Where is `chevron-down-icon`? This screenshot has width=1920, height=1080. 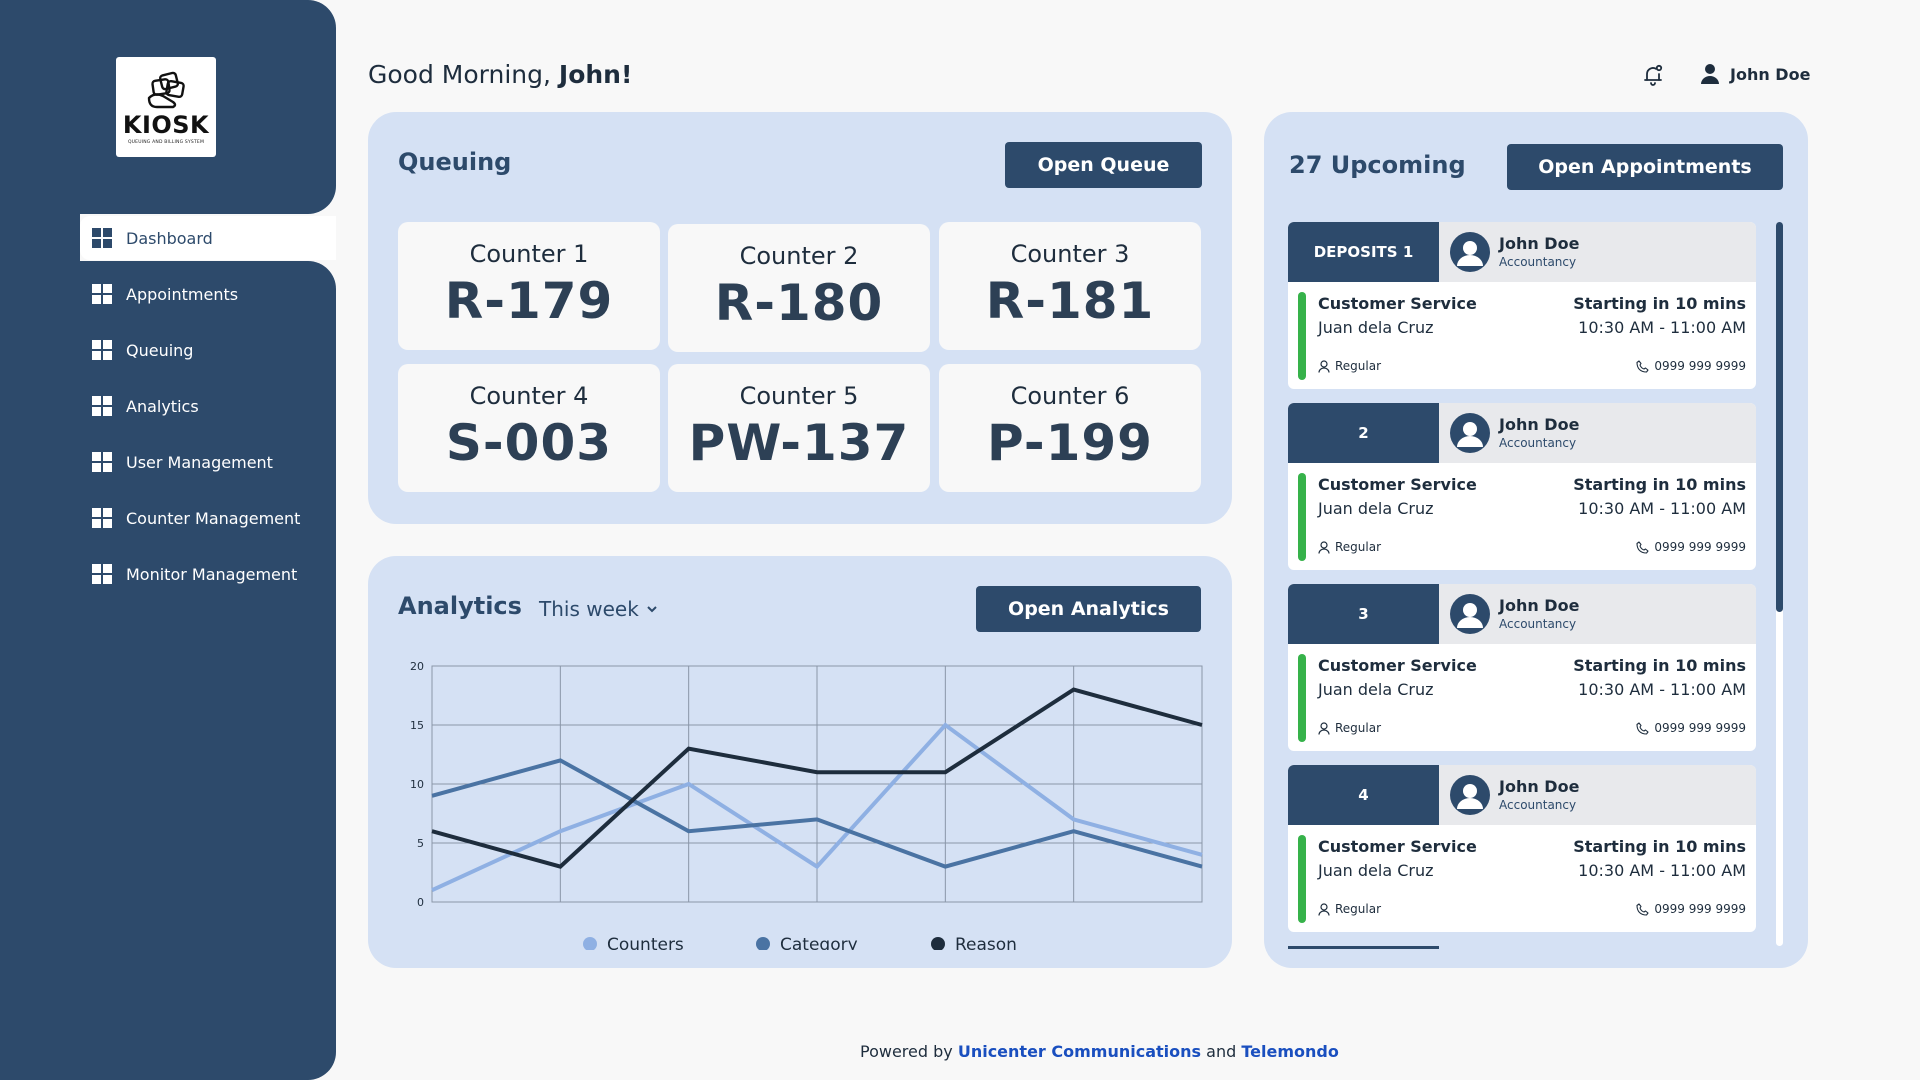
chevron-down-icon is located at coordinates (652, 608).